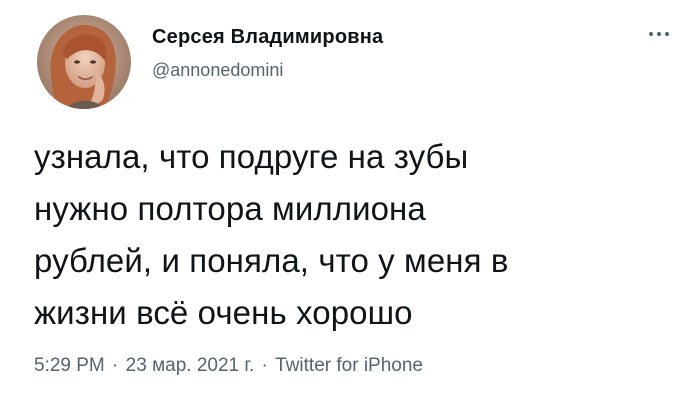 This screenshot has height=413, width=700. I want to click on tweet-date: 23 мар. 2021 г., so click(190, 365).